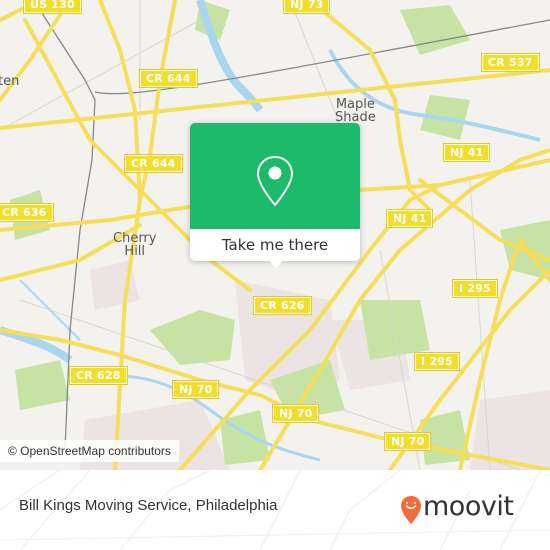 This screenshot has width=550, height=550. I want to click on place-label-partial: ten, so click(10, 81).